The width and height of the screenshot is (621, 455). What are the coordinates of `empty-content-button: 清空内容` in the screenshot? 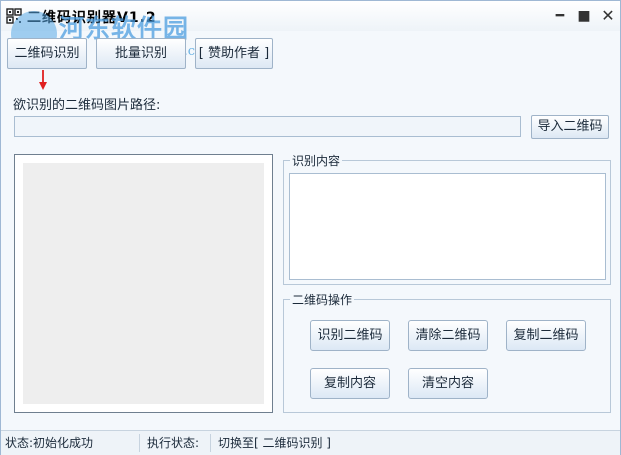 It's located at (448, 383).